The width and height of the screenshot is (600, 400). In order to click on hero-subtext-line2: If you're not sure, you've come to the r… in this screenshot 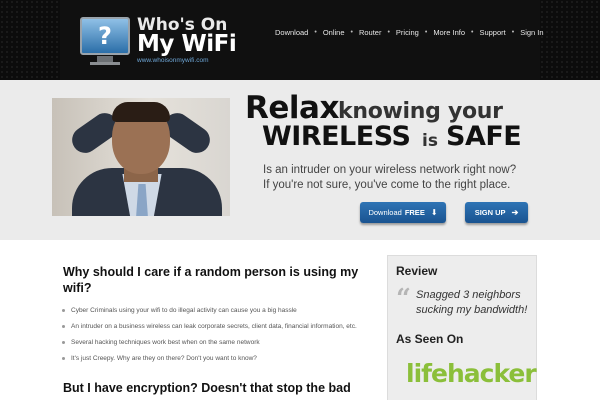, I will do `click(387, 185)`.